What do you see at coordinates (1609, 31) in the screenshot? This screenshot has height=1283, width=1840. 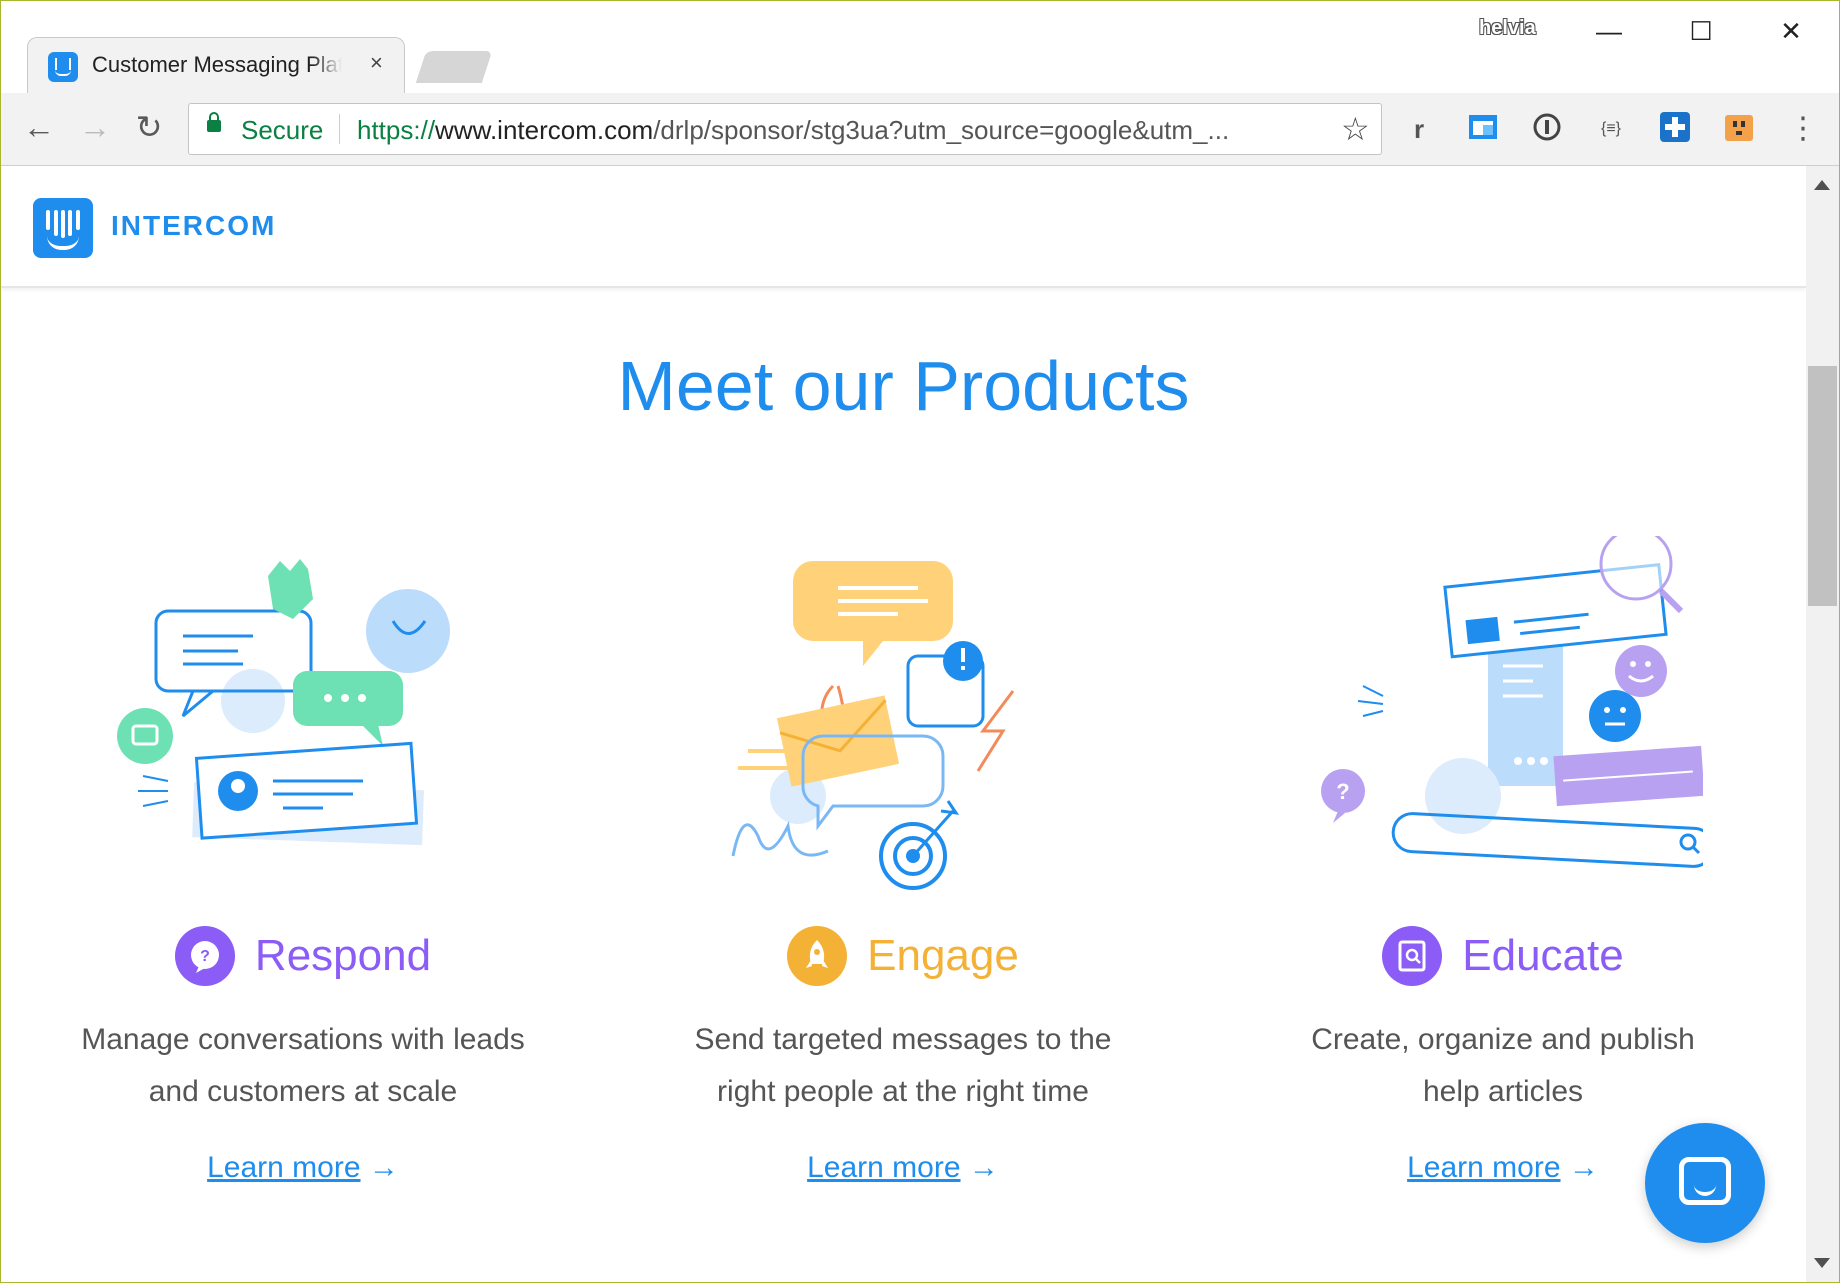 I see `minimize-button: —` at bounding box center [1609, 31].